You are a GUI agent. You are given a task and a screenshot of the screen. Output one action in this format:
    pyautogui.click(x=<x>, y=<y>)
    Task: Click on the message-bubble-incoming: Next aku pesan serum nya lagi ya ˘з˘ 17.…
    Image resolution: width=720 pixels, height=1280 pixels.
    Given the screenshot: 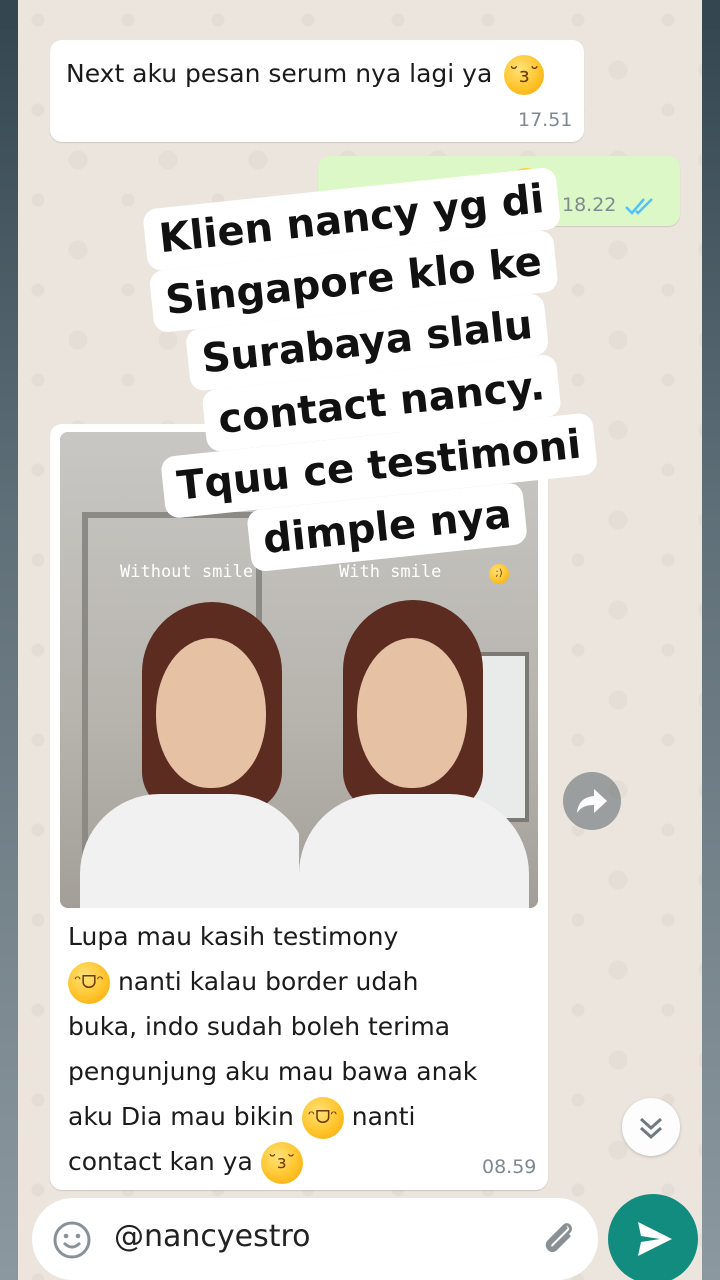 What is the action you would take?
    pyautogui.click(x=317, y=91)
    